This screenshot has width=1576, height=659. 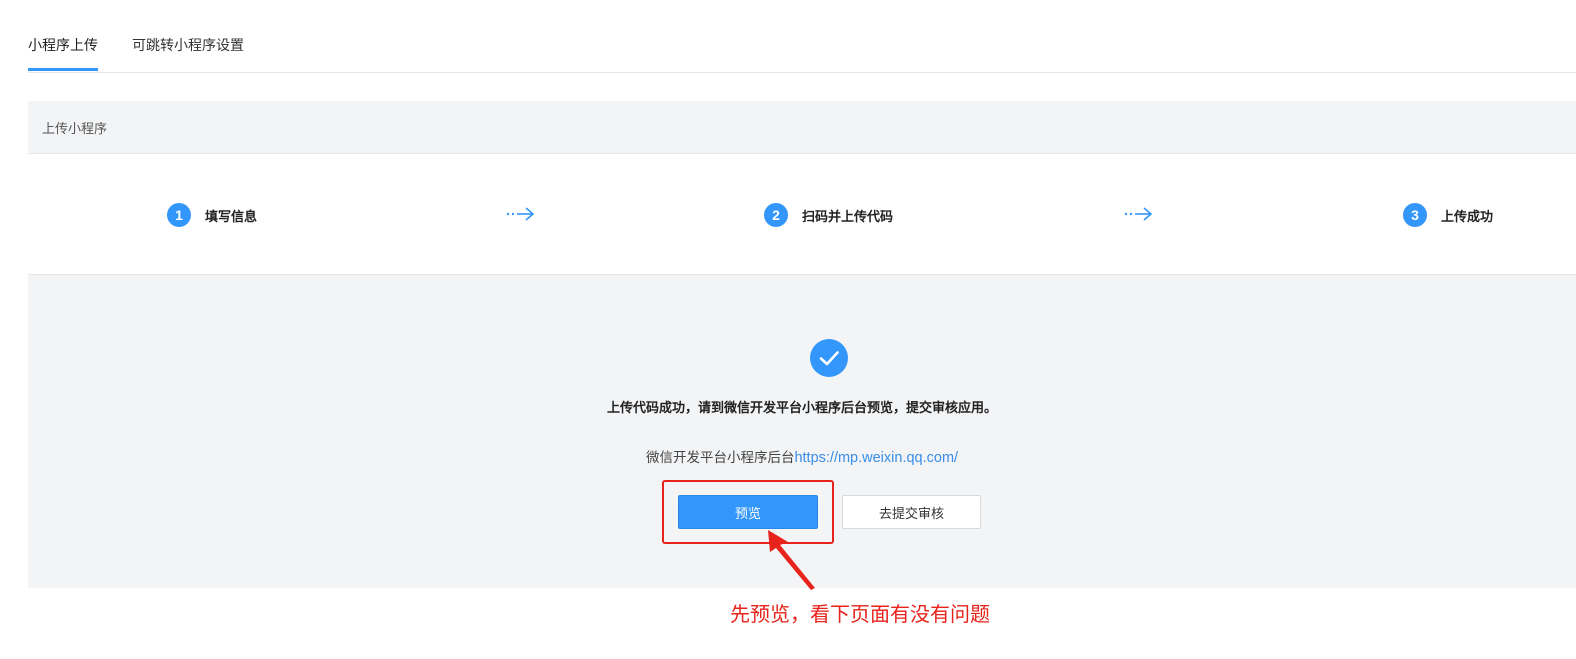 What do you see at coordinates (848, 217) in the screenshot?
I see `step-label: 扫码并上传代码` at bounding box center [848, 217].